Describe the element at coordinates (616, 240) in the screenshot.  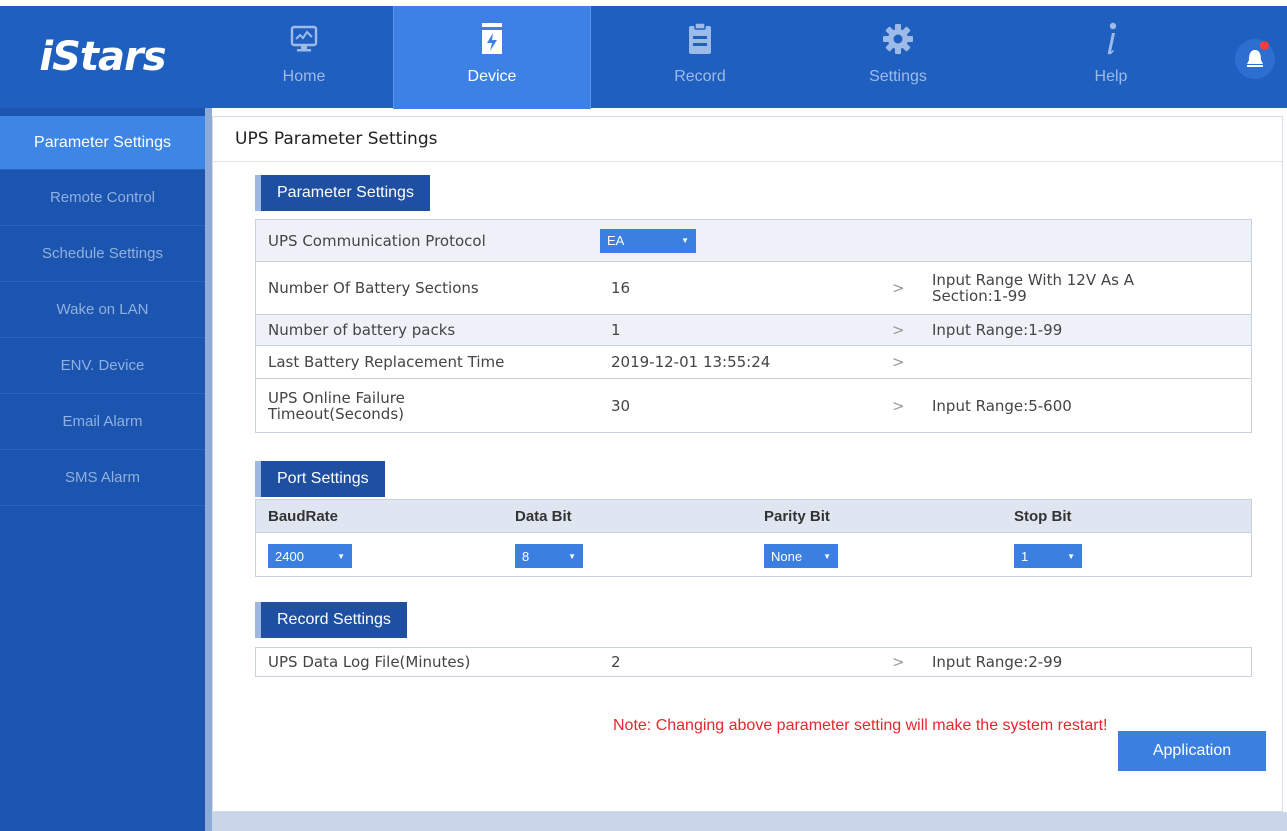
I see `protocol-select-value: EA` at that location.